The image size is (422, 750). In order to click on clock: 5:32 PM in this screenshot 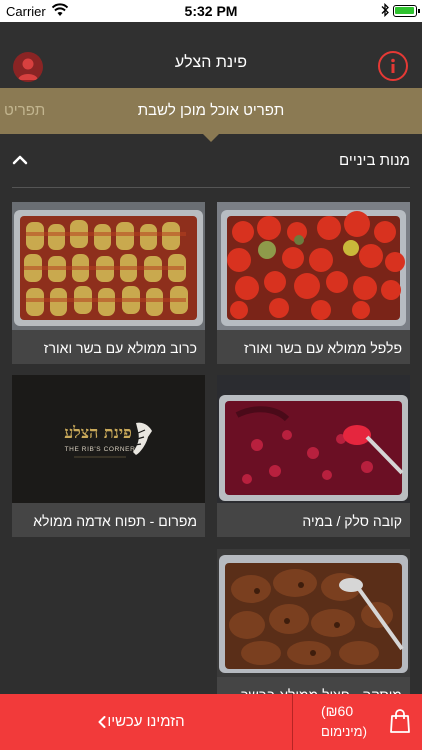, I will do `click(211, 11)`.